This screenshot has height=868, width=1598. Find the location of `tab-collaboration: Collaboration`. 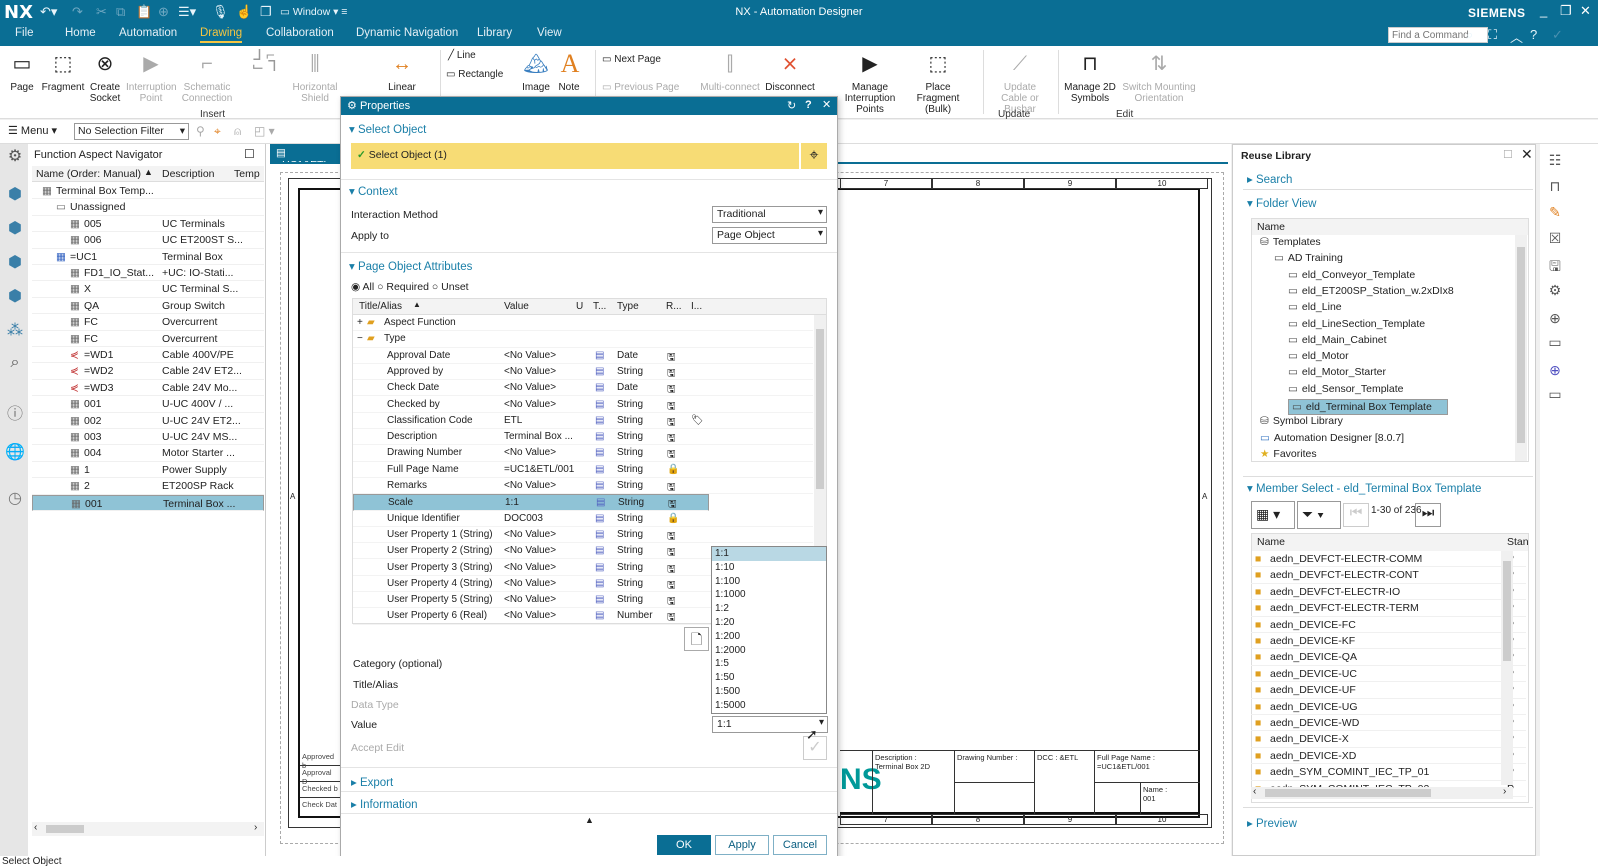

tab-collaboration: Collaboration is located at coordinates (300, 33).